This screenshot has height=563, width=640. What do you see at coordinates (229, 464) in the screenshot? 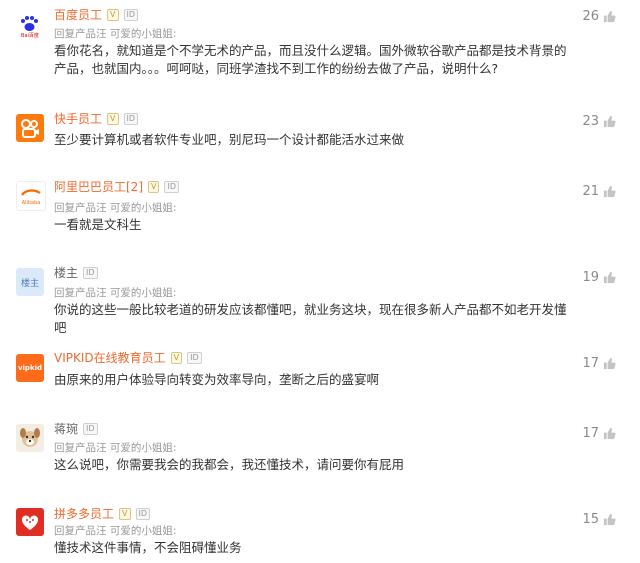
I see `comment-text: 这么说吧，你需要我会的我都会，我还懂技术，请问要你有屁用` at bounding box center [229, 464].